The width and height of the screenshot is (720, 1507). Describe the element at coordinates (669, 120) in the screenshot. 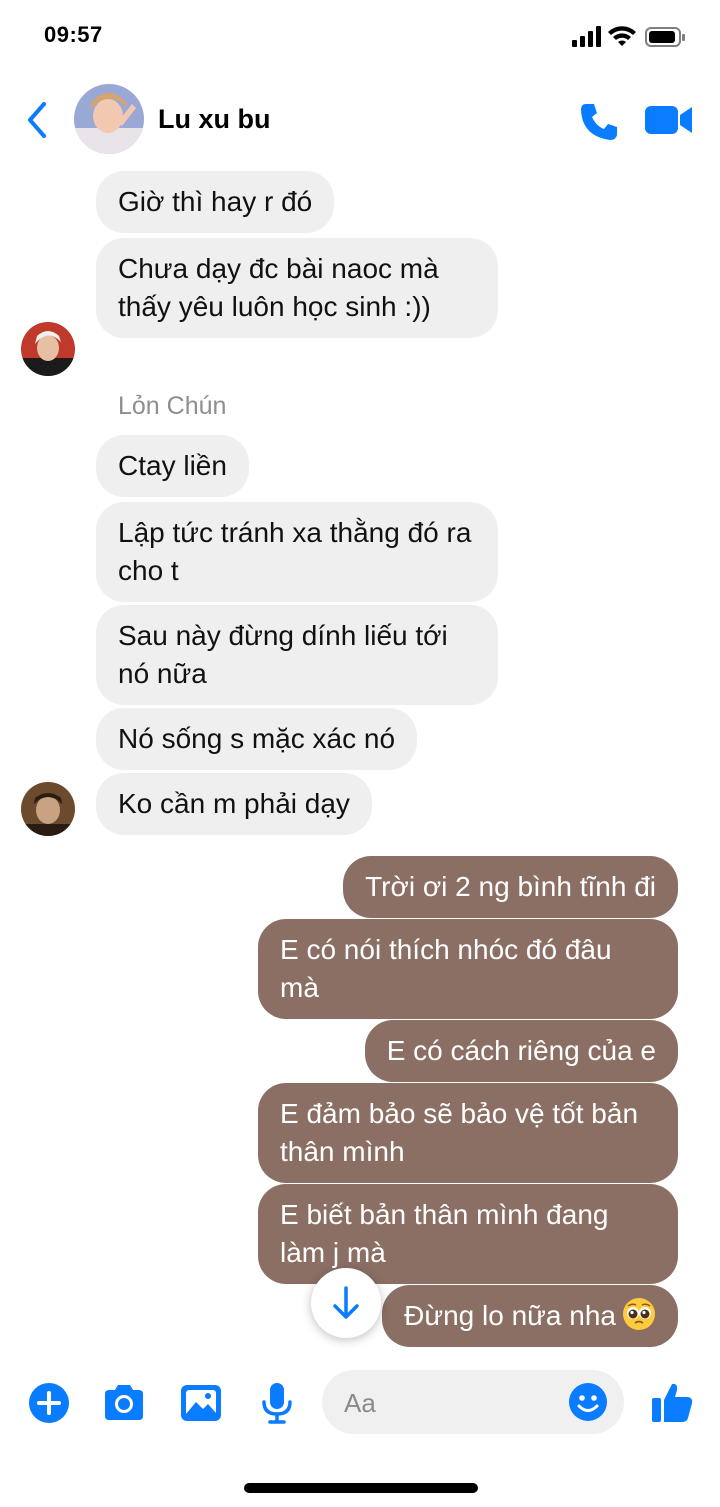

I see `video-camera-icon` at that location.